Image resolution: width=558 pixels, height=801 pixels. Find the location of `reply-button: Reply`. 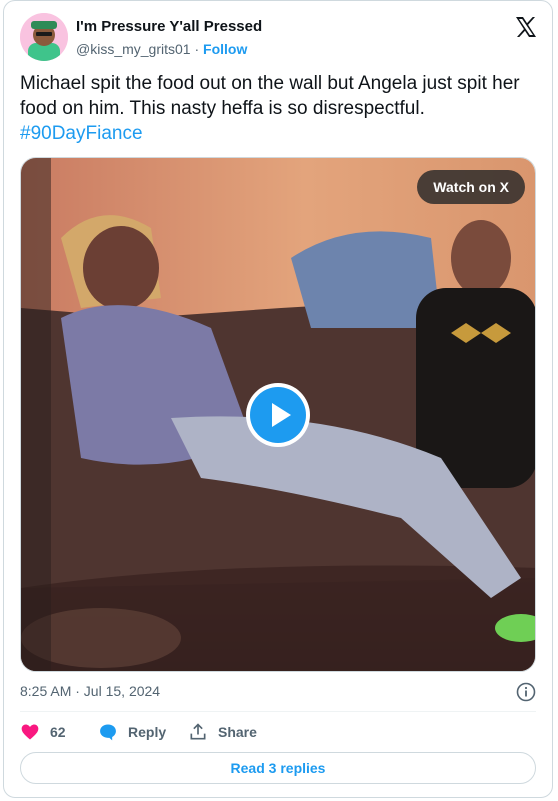

reply-button: Reply is located at coordinates (132, 732).